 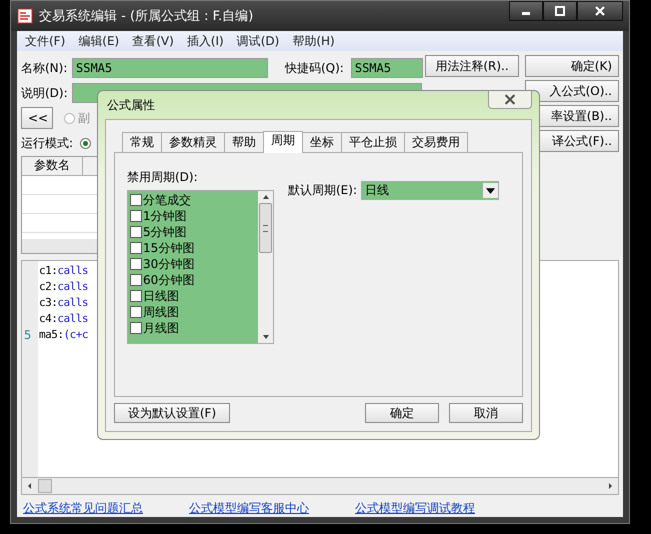 I want to click on scroll-right-icon, so click(x=610, y=486).